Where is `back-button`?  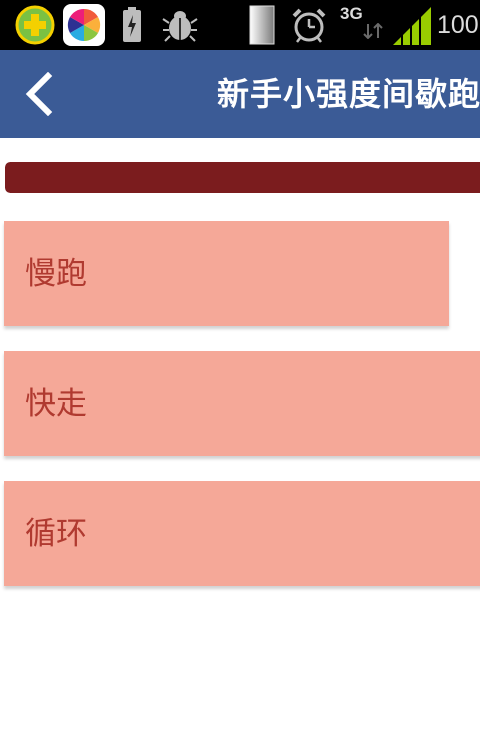 back-button is located at coordinates (38, 94).